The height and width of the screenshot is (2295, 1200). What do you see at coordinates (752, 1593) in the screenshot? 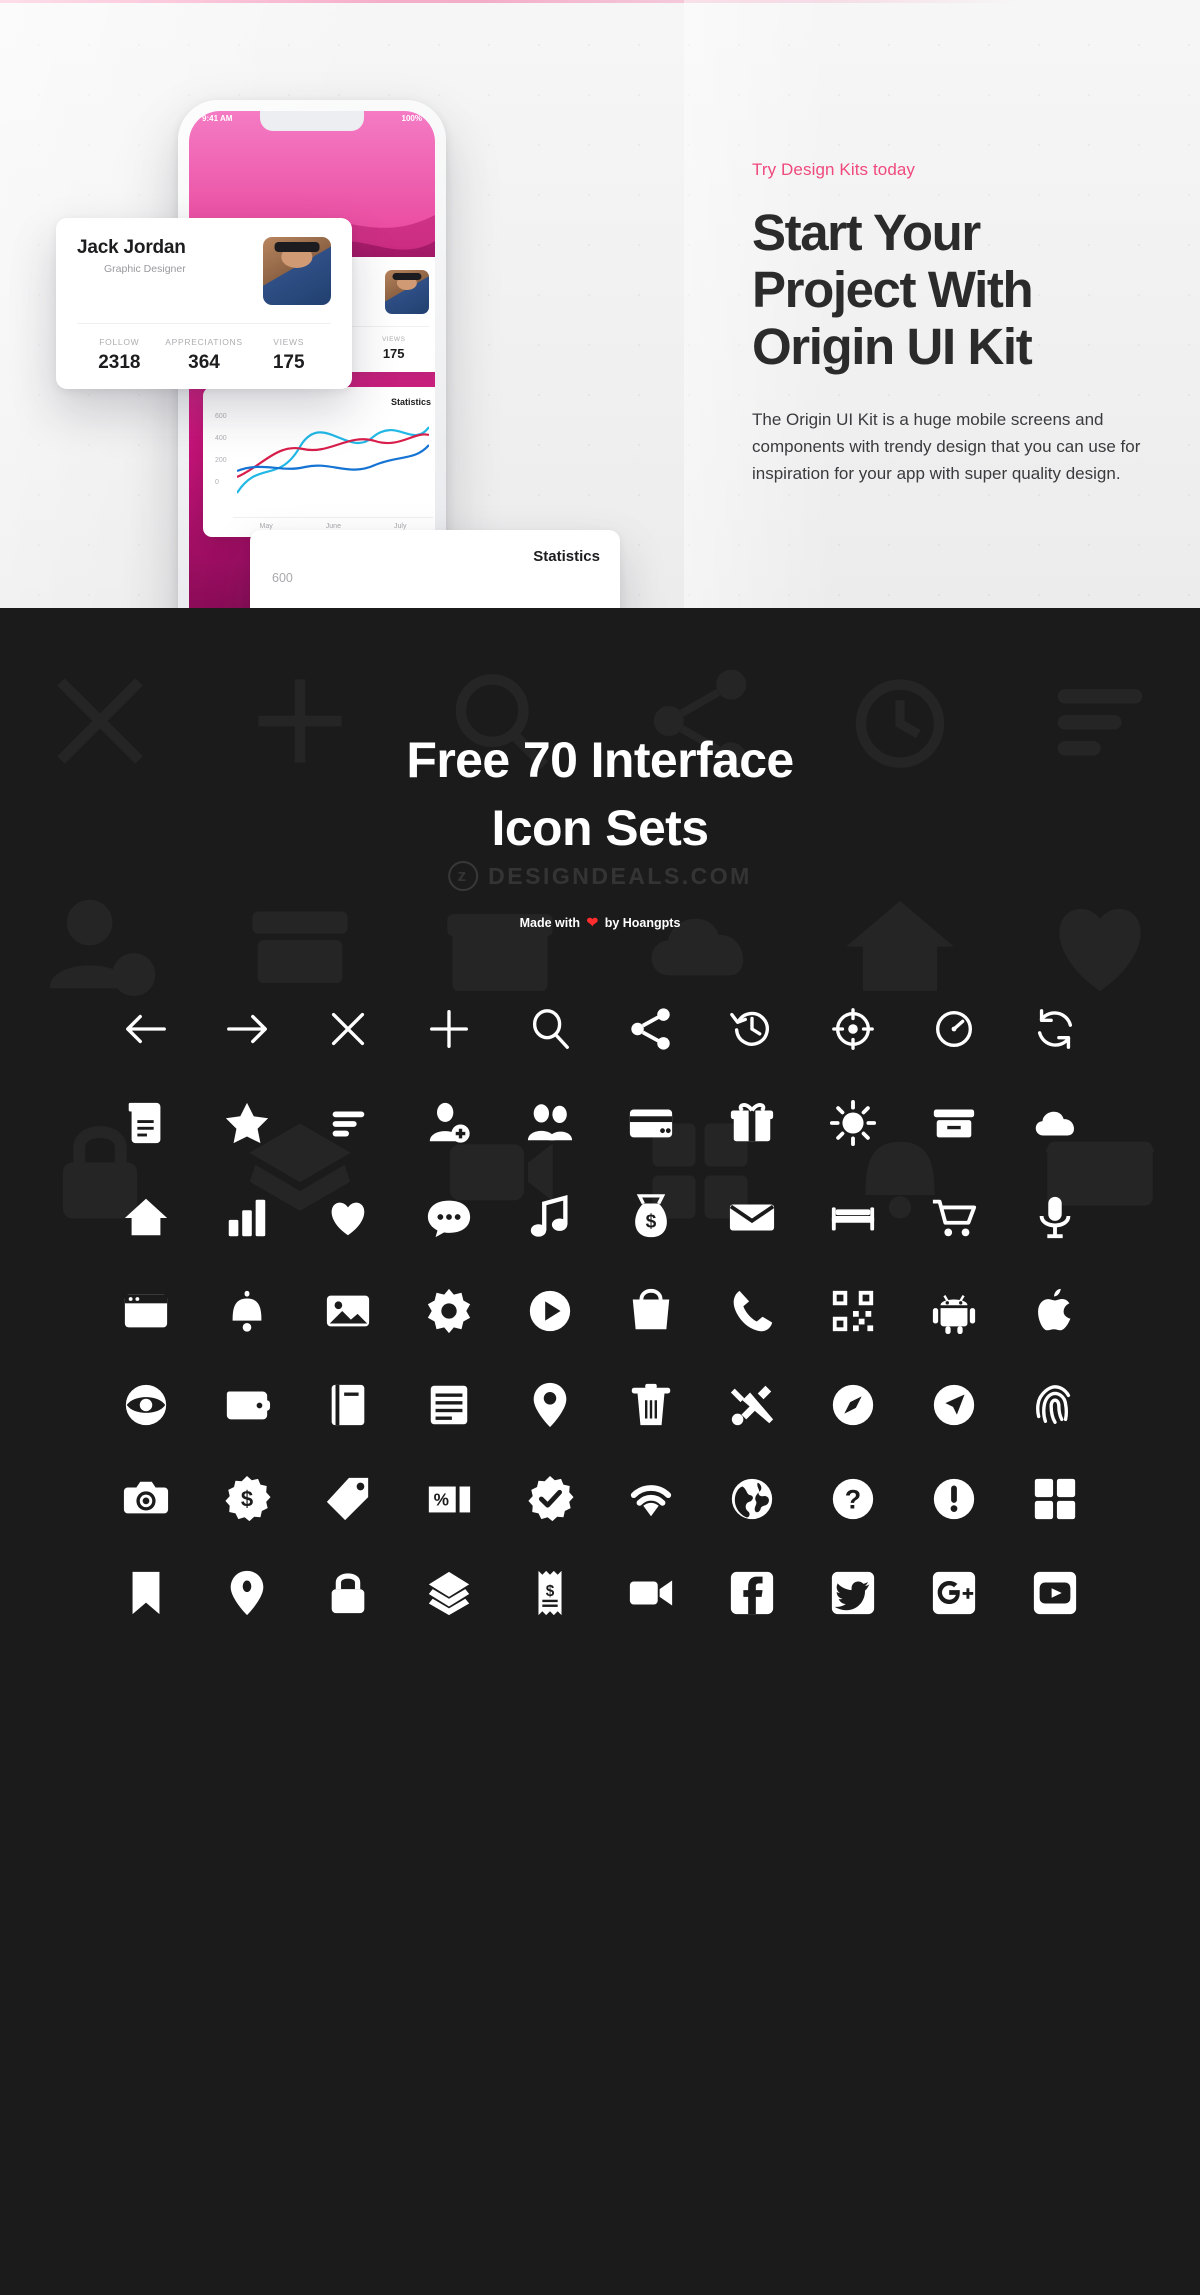
I see `facebook-icon` at bounding box center [752, 1593].